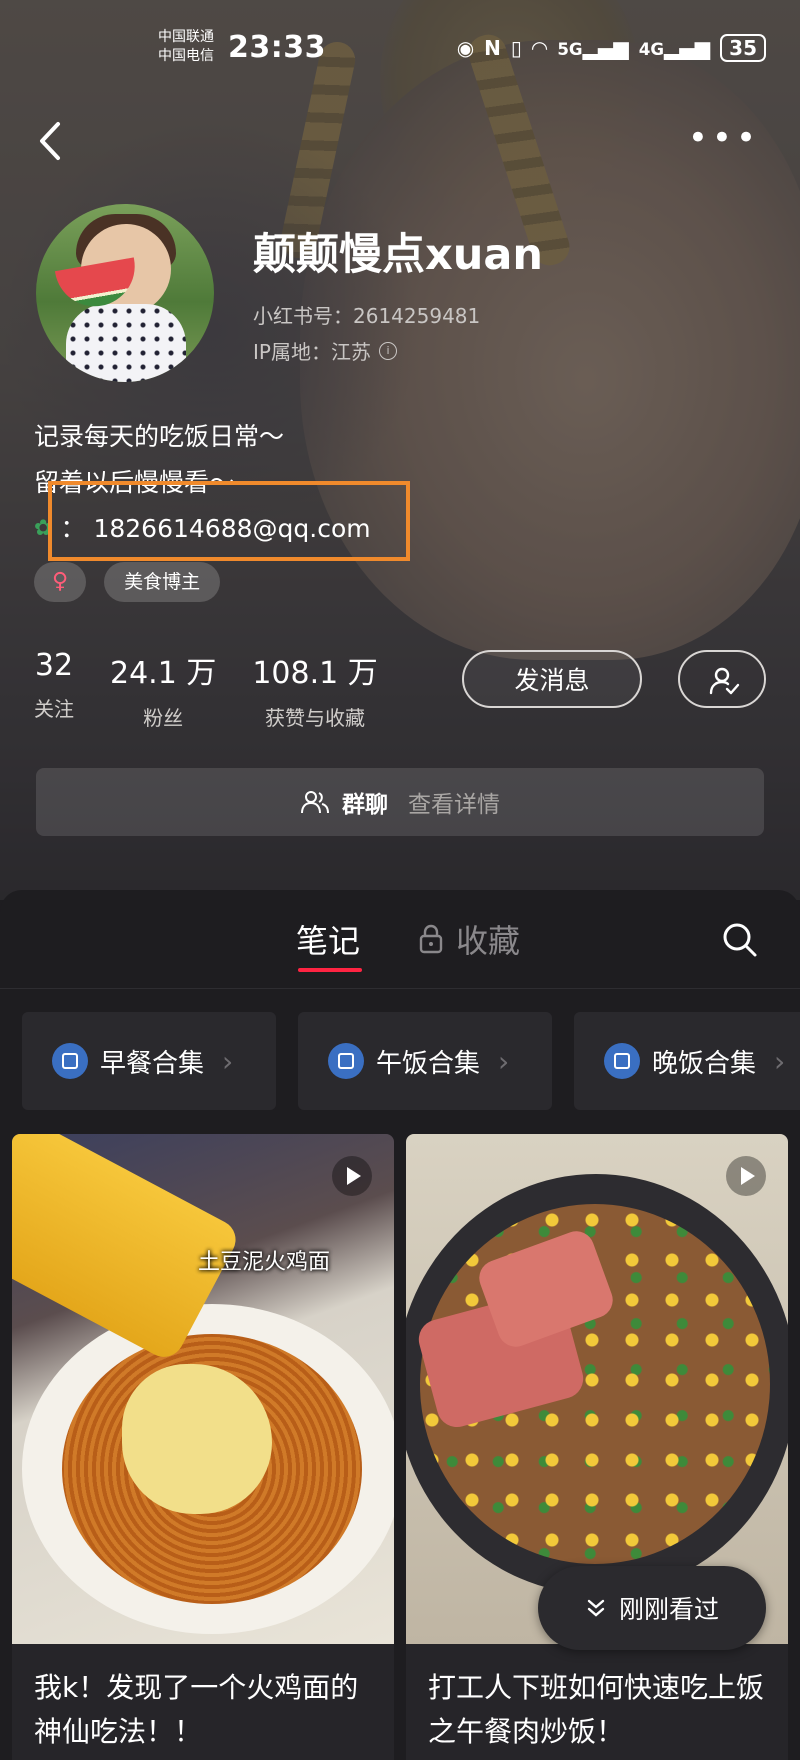 Image resolution: width=800 pixels, height=1760 pixels. I want to click on tab-favorites: 收藏, so click(469, 939).